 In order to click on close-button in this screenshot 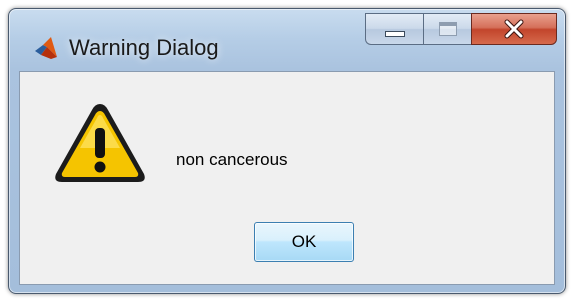, I will do `click(514, 29)`.